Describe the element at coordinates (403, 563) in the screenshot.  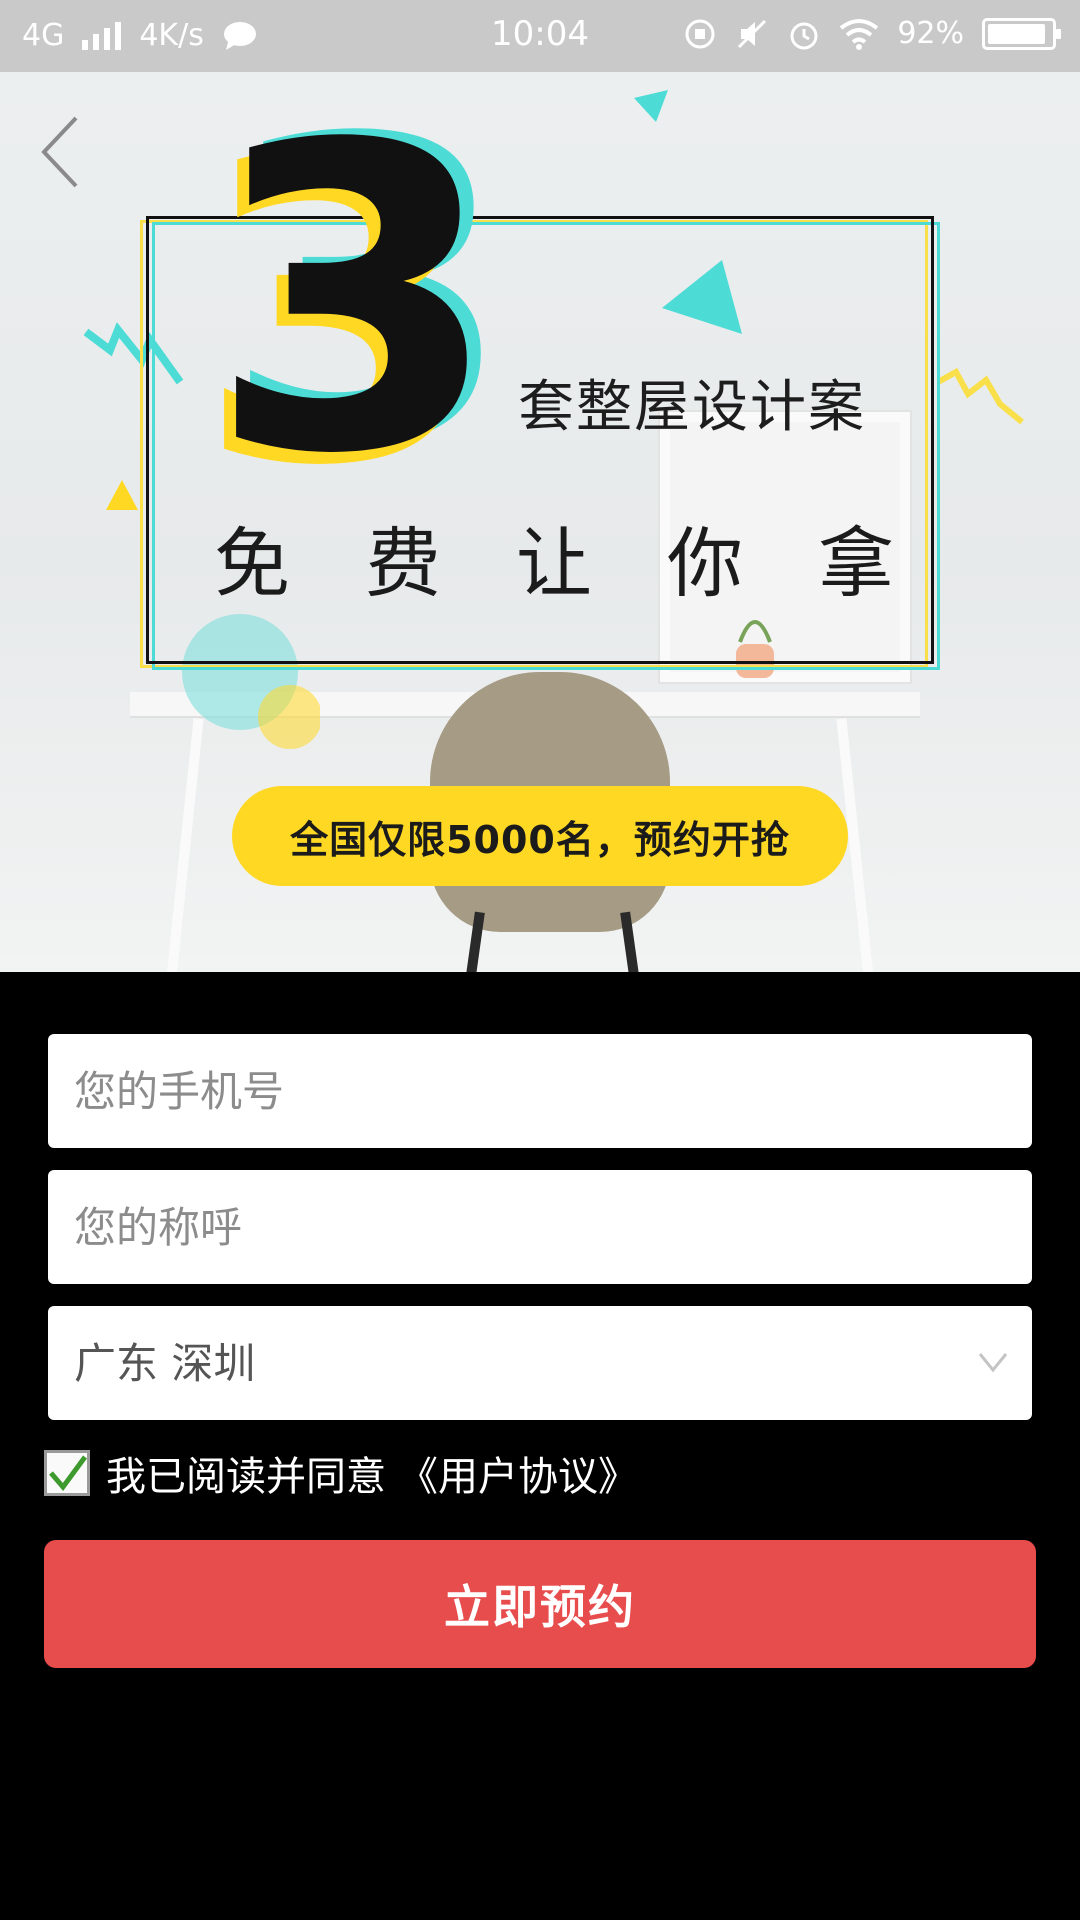
I see `hero-title-char: 费` at that location.